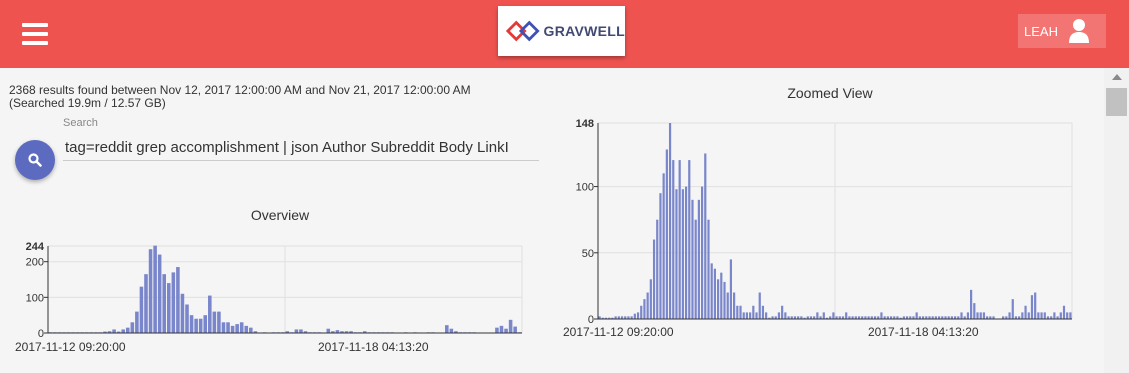  Describe the element at coordinates (1117, 77) in the screenshot. I see `scroll-up-arrow-icon` at that location.